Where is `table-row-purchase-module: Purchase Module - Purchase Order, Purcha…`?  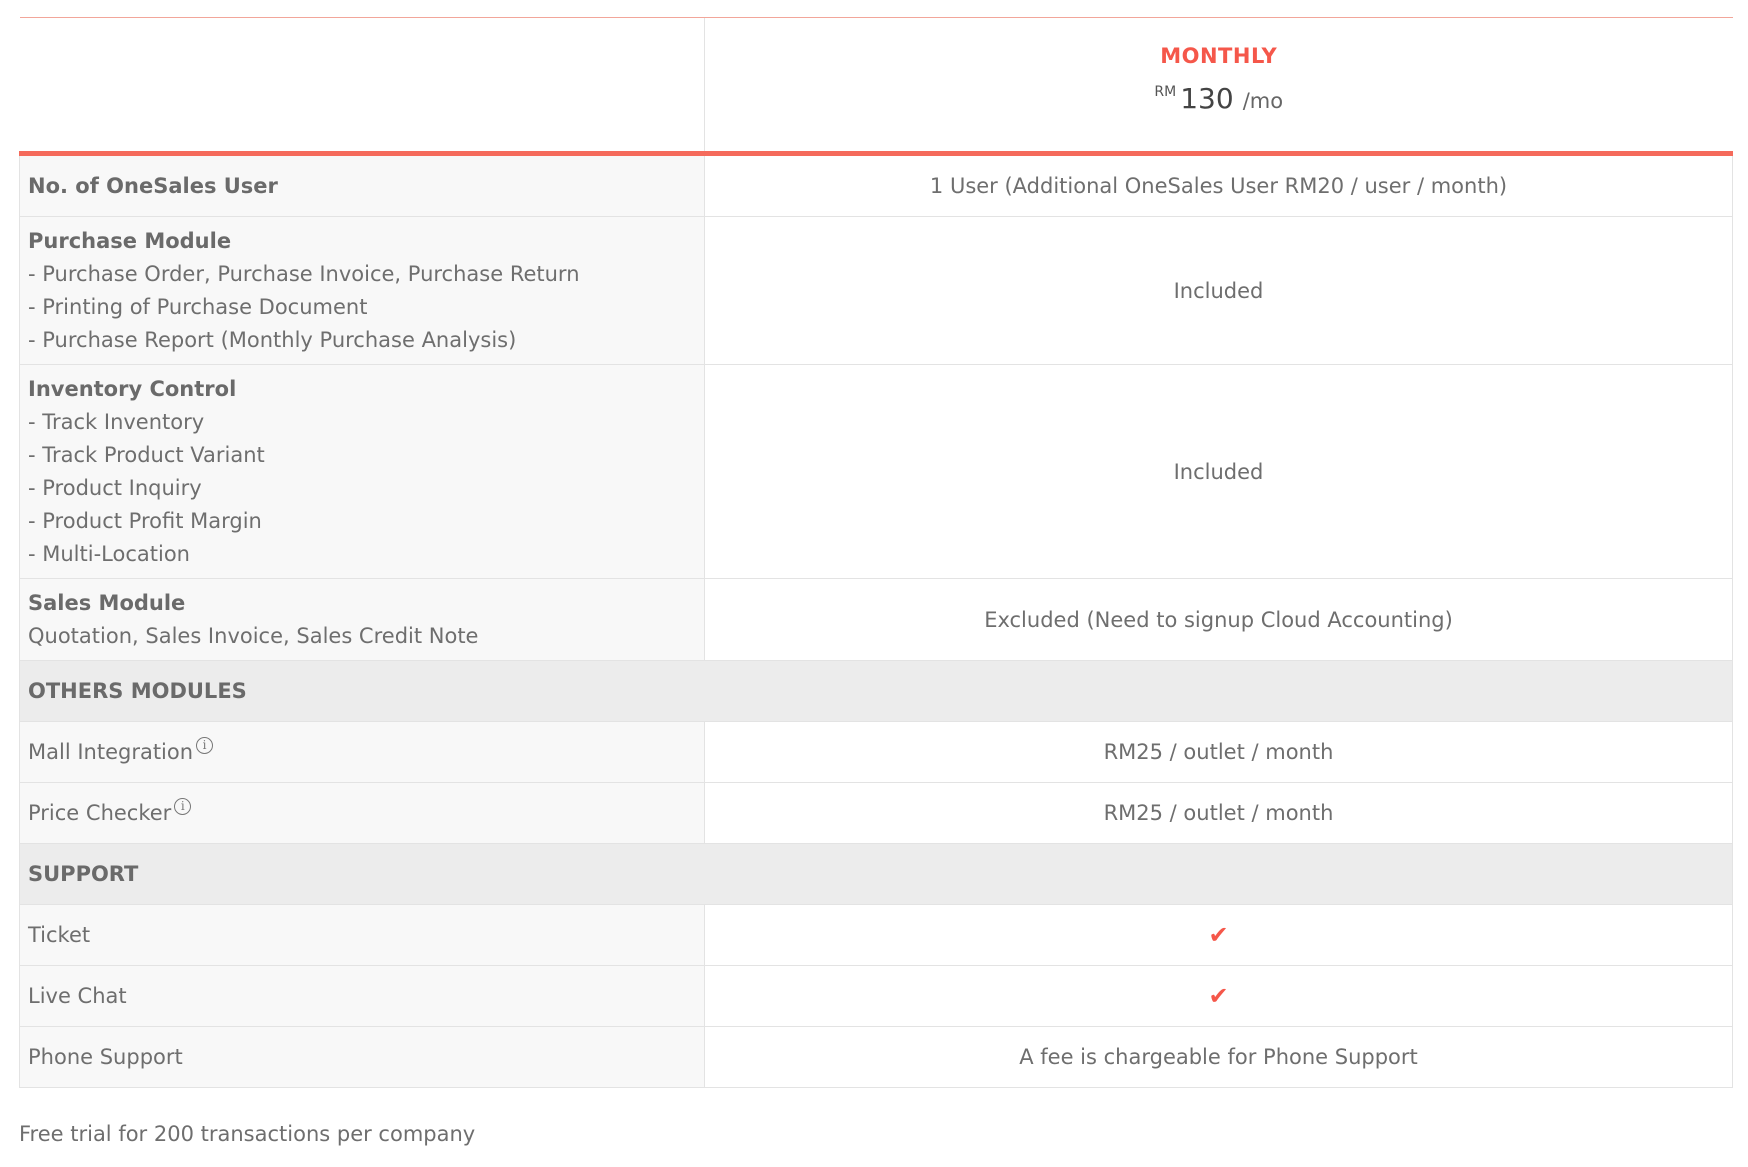 table-row-purchase-module: Purchase Module - Purchase Order, Purcha… is located at coordinates (876, 290).